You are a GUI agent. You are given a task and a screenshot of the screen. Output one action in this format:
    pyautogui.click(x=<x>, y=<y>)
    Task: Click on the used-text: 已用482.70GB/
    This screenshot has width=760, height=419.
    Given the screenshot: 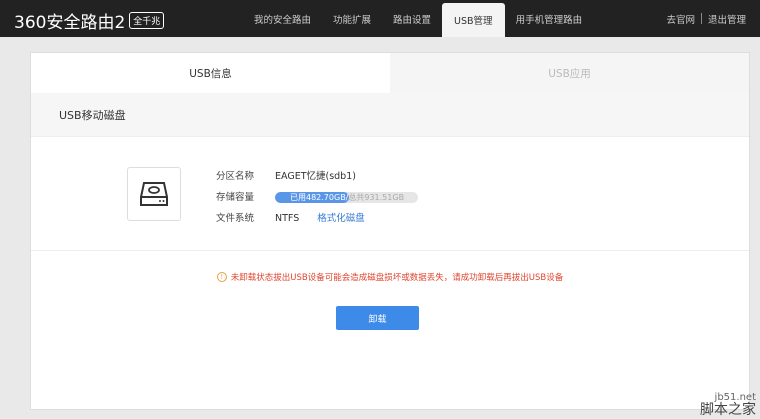 What is the action you would take?
    pyautogui.click(x=319, y=197)
    